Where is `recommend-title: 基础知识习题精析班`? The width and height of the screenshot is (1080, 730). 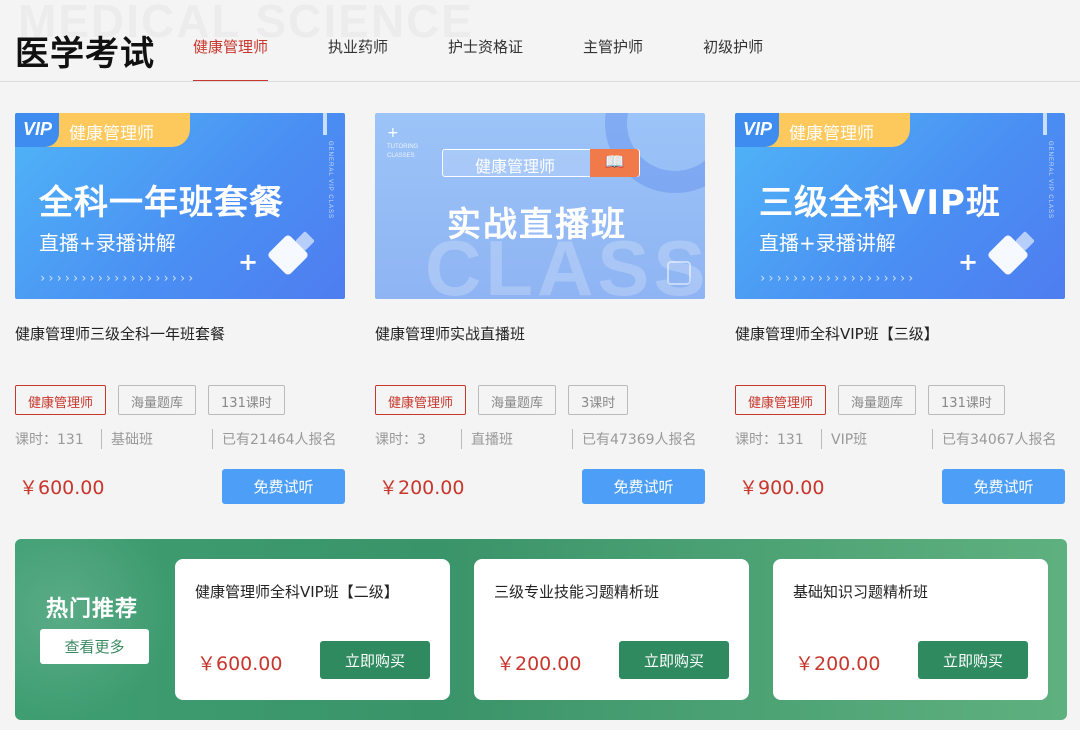 recommend-title: 基础知识习题精析班 is located at coordinates (860, 591).